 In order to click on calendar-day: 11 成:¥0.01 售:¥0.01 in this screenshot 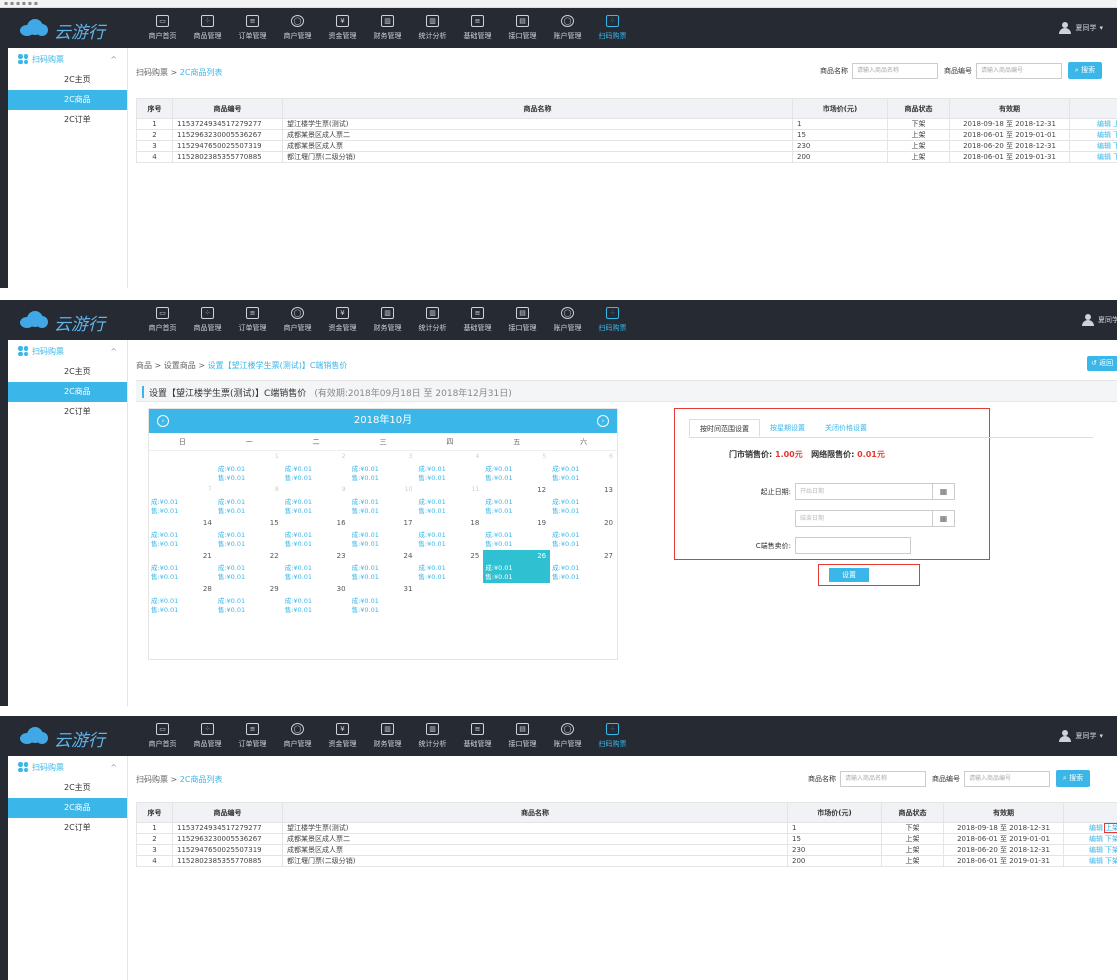, I will do `click(449, 500)`.